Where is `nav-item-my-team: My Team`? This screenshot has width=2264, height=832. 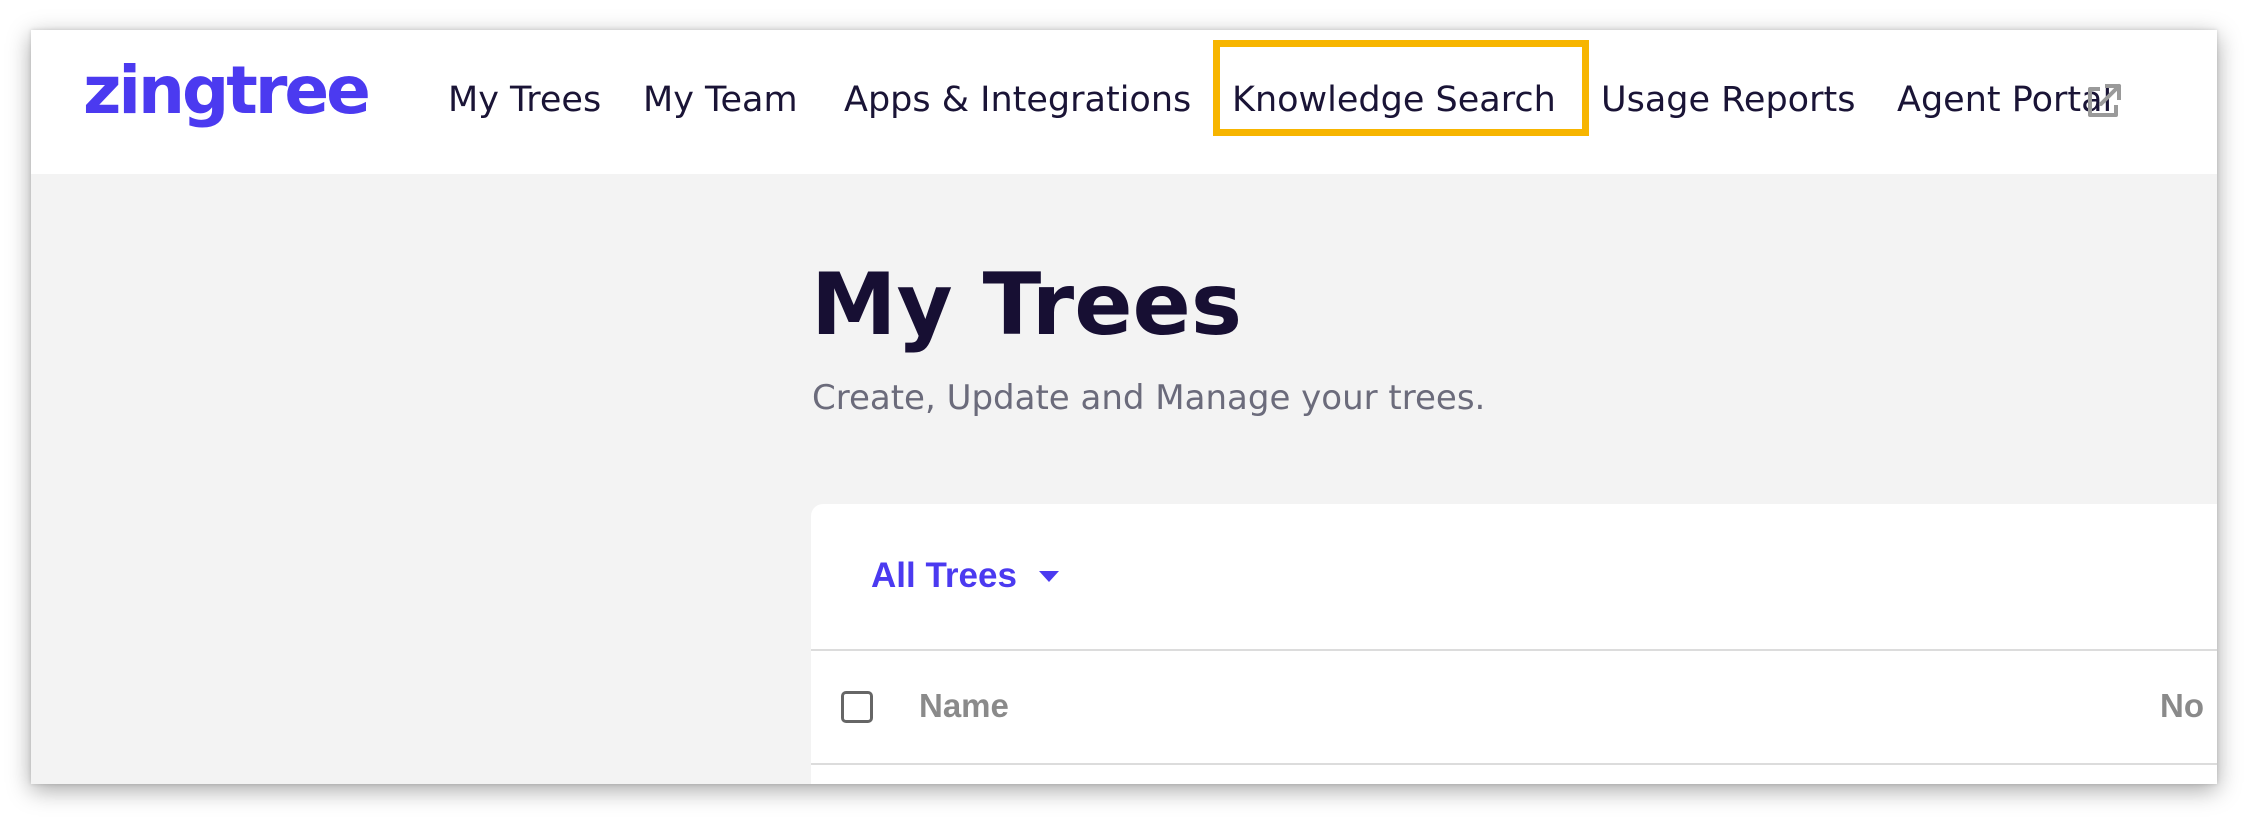
nav-item-my-team: My Team is located at coordinates (720, 100).